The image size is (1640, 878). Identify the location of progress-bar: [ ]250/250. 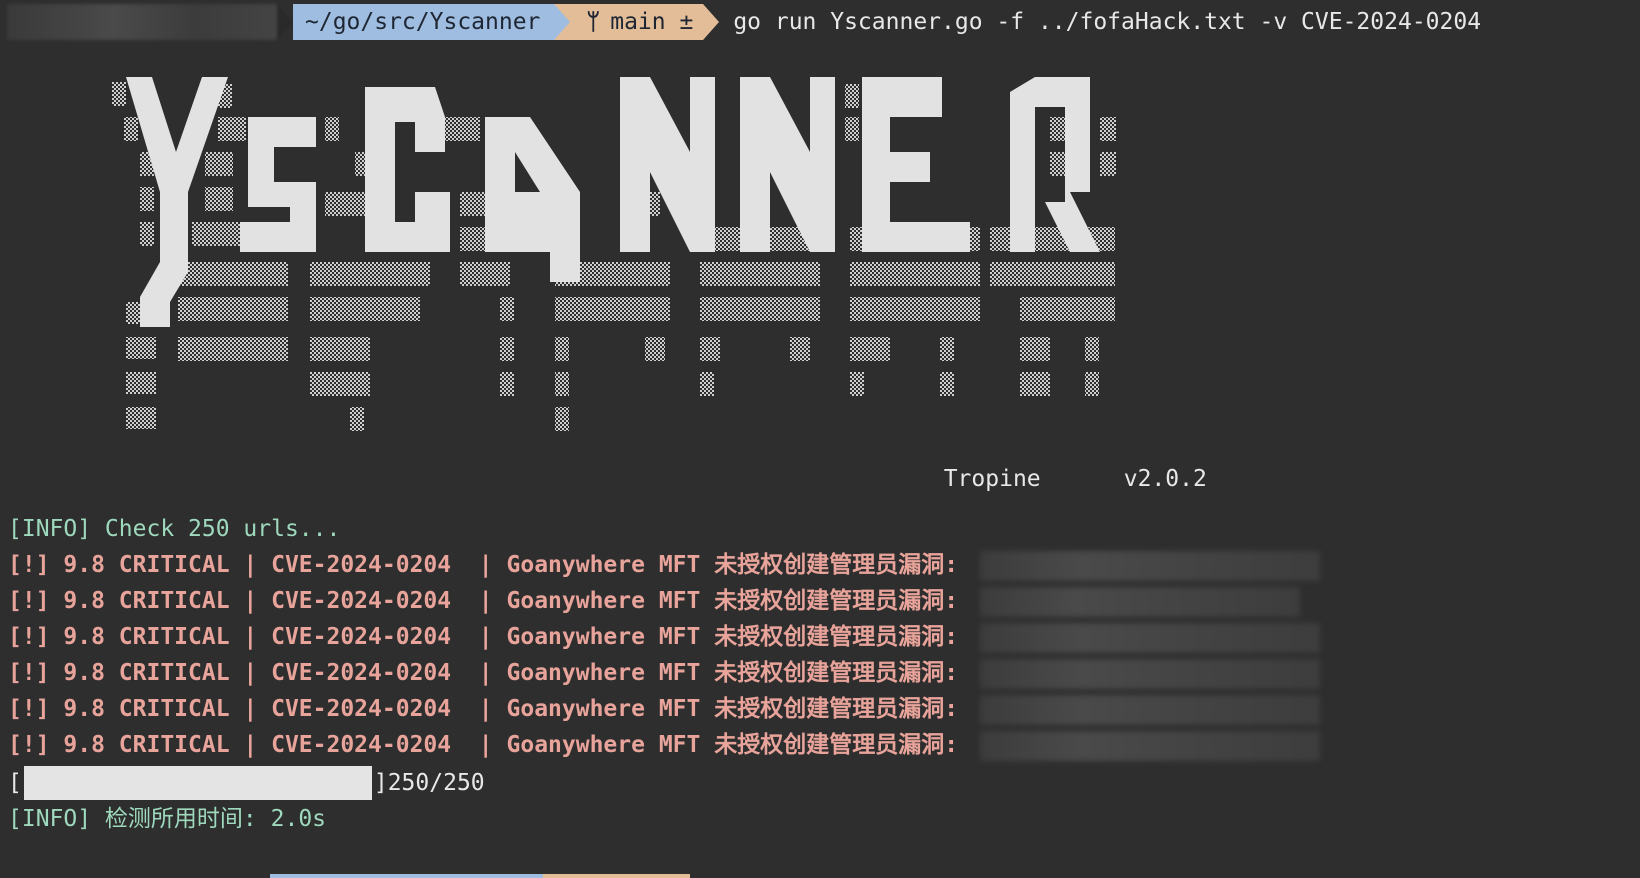
(246, 783).